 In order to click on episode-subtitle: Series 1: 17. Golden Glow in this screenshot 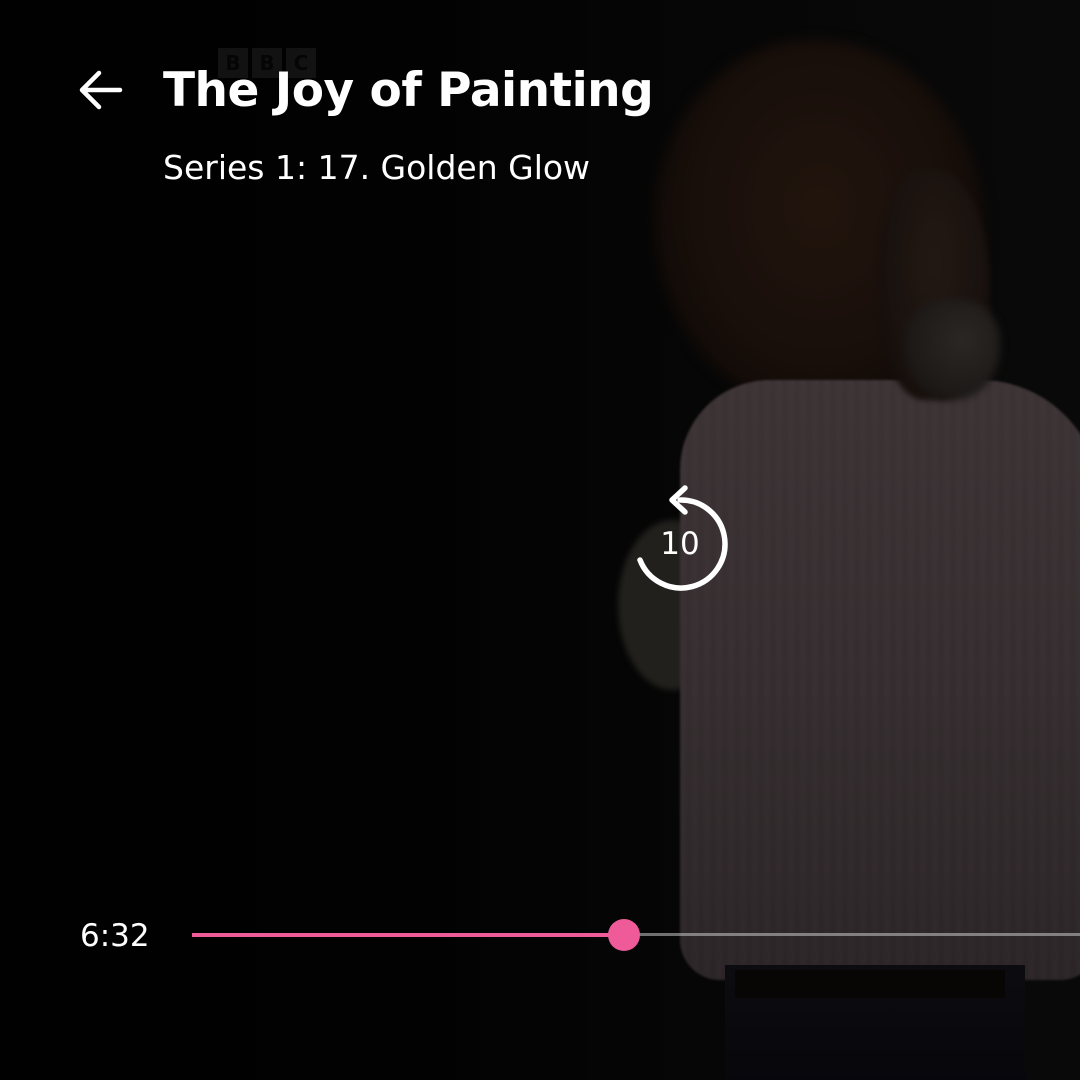, I will do `click(377, 167)`.